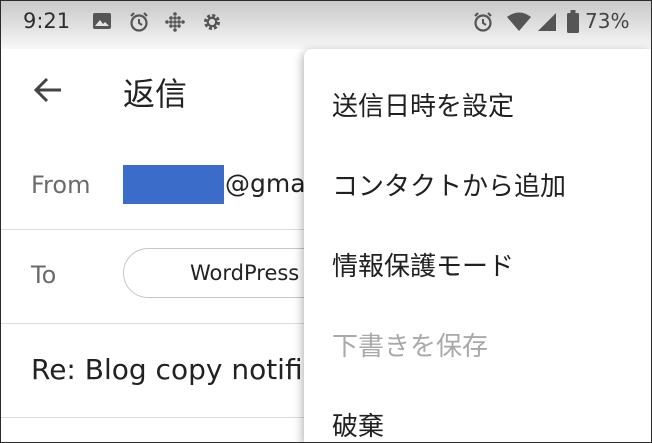 Image resolution: width=652 pixels, height=443 pixels. Describe the element at coordinates (326, 25) in the screenshot. I see `status-bar: 9:21 73%` at that location.